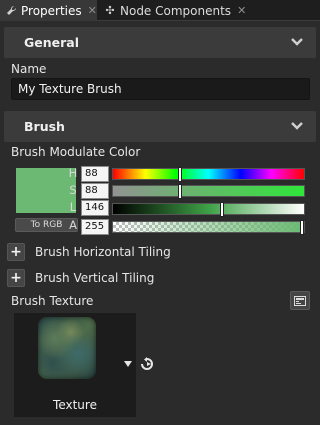  I want to click on hue-label: H, so click(73, 173).